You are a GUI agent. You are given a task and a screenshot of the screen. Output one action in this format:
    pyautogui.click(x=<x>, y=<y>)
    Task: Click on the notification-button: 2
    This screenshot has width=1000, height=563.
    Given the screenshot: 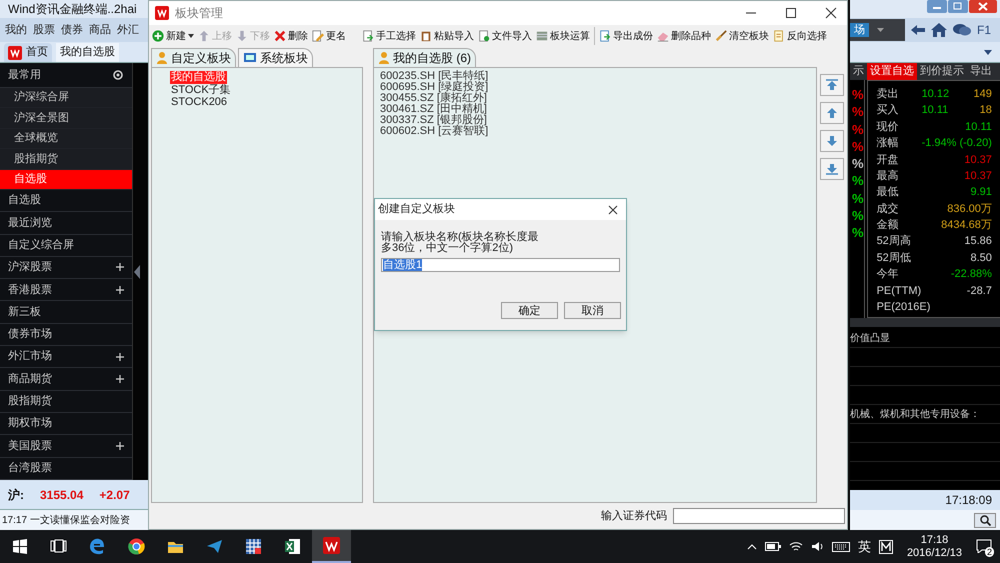 What is the action you would take?
    pyautogui.click(x=985, y=546)
    